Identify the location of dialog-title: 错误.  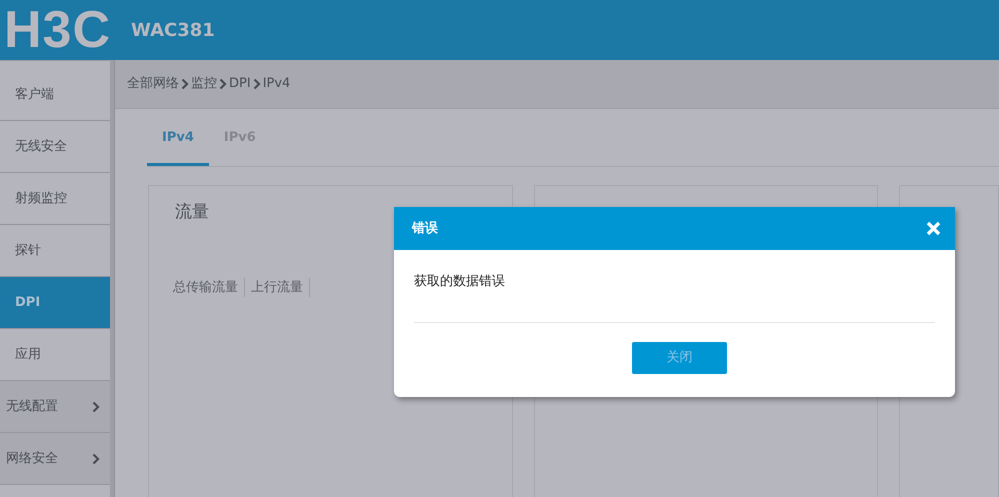
(425, 229).